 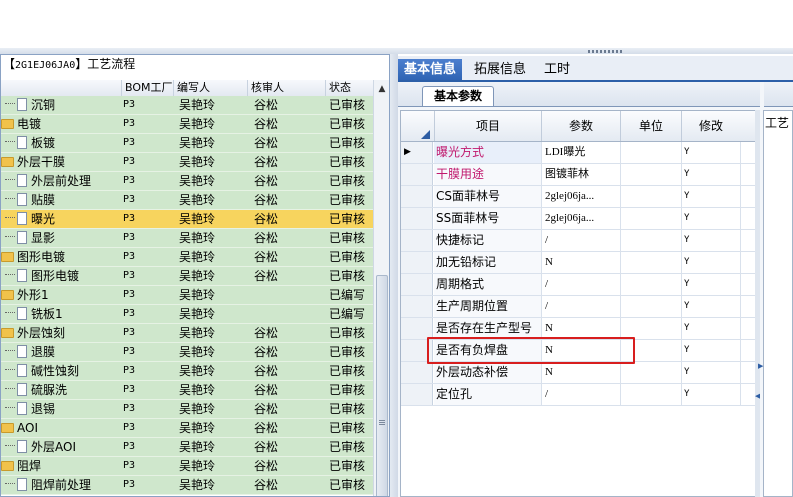 What do you see at coordinates (500, 69) in the screenshot?
I see `tab-extended-info: 拓展信息` at bounding box center [500, 69].